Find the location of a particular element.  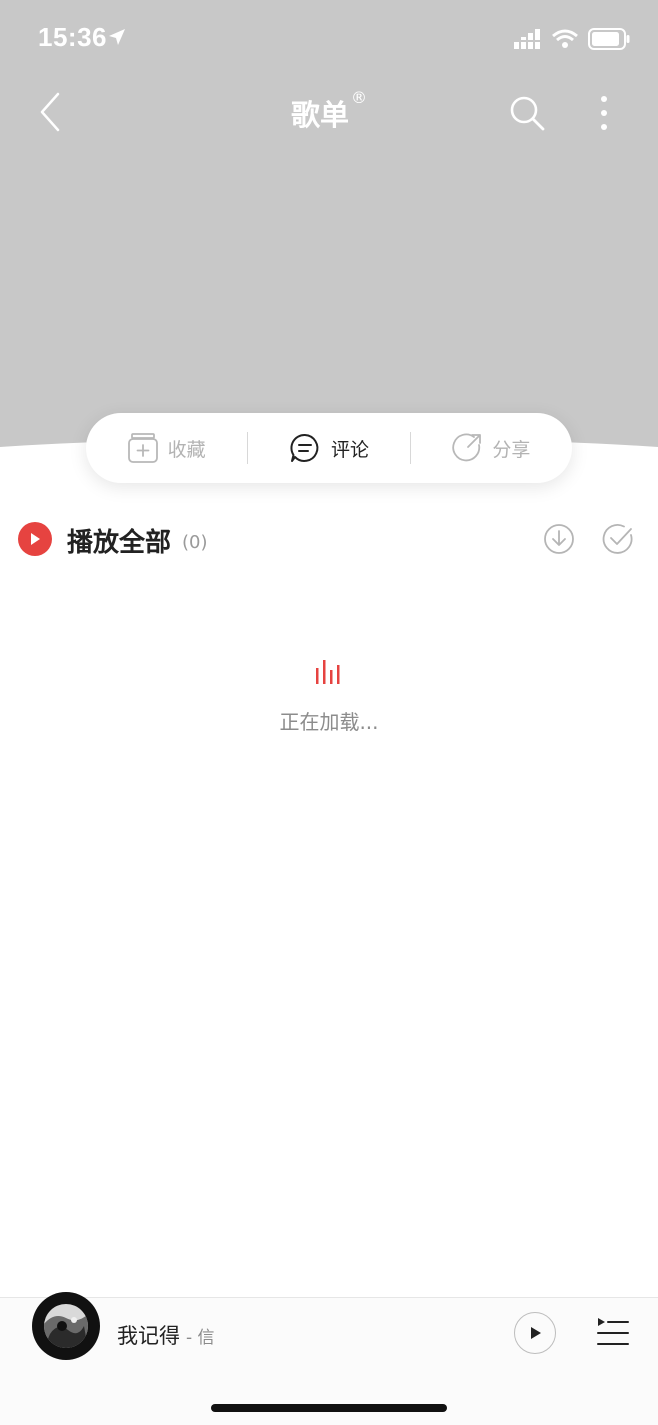

collect-label: 收藏 is located at coordinates (186, 449).